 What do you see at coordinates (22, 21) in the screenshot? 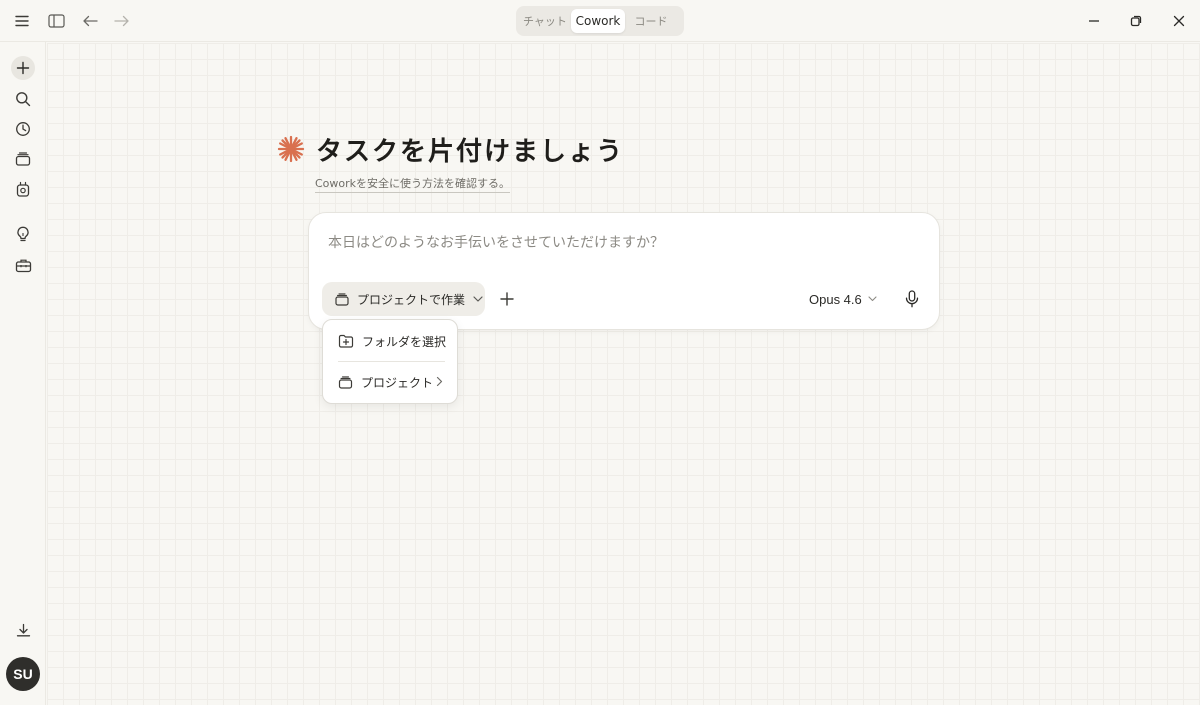
I see `menu-icon` at bounding box center [22, 21].